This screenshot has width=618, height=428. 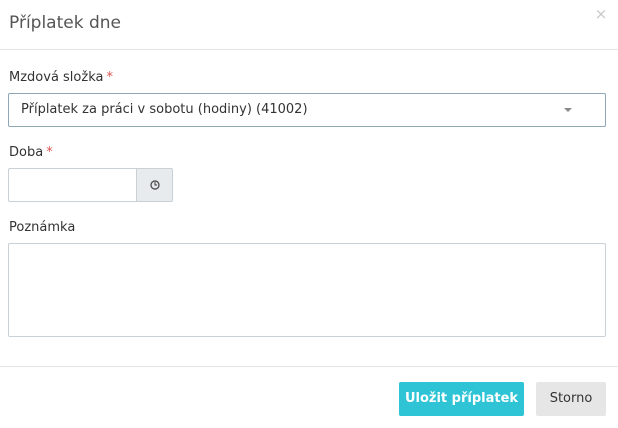 I want to click on dialog-footer, so click(x=309, y=397).